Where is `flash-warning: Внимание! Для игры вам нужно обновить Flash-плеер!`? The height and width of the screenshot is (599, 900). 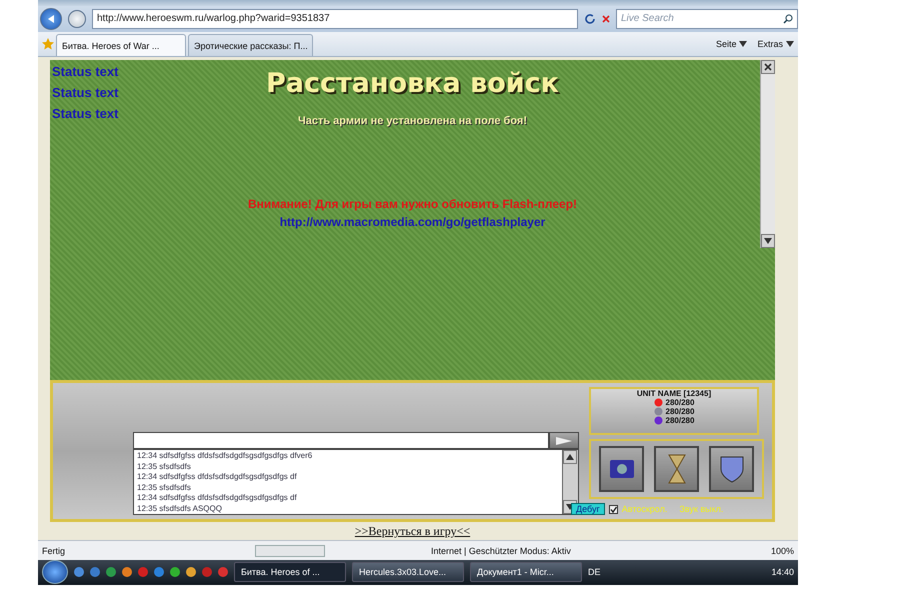
flash-warning: Внимание! Для игры вам нужно обновить Flash-плеер! is located at coordinates (413, 204).